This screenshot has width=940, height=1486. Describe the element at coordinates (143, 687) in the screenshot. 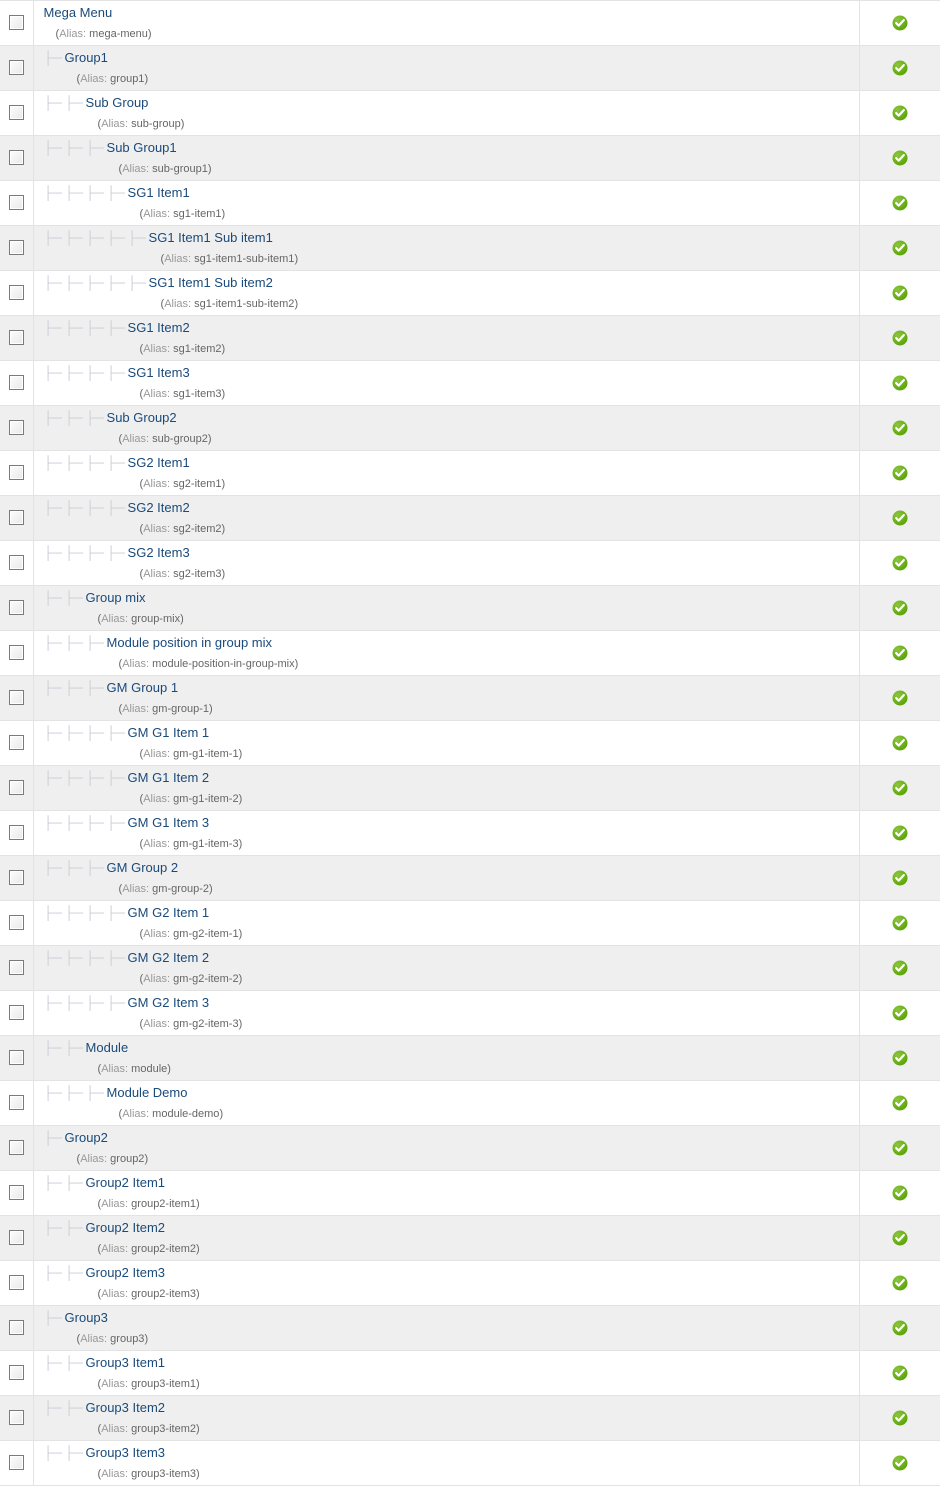

I see `menu-item-link: GM Group 1` at that location.